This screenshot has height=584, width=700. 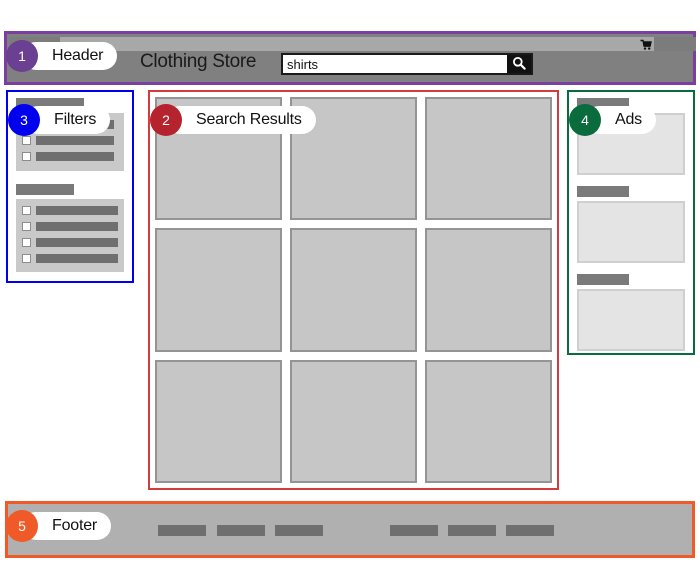 I want to click on filter-group-2-heading, so click(x=45, y=189).